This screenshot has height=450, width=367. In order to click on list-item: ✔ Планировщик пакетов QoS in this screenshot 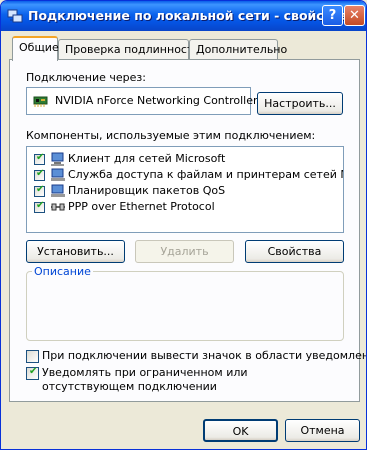, I will do `click(185, 191)`.